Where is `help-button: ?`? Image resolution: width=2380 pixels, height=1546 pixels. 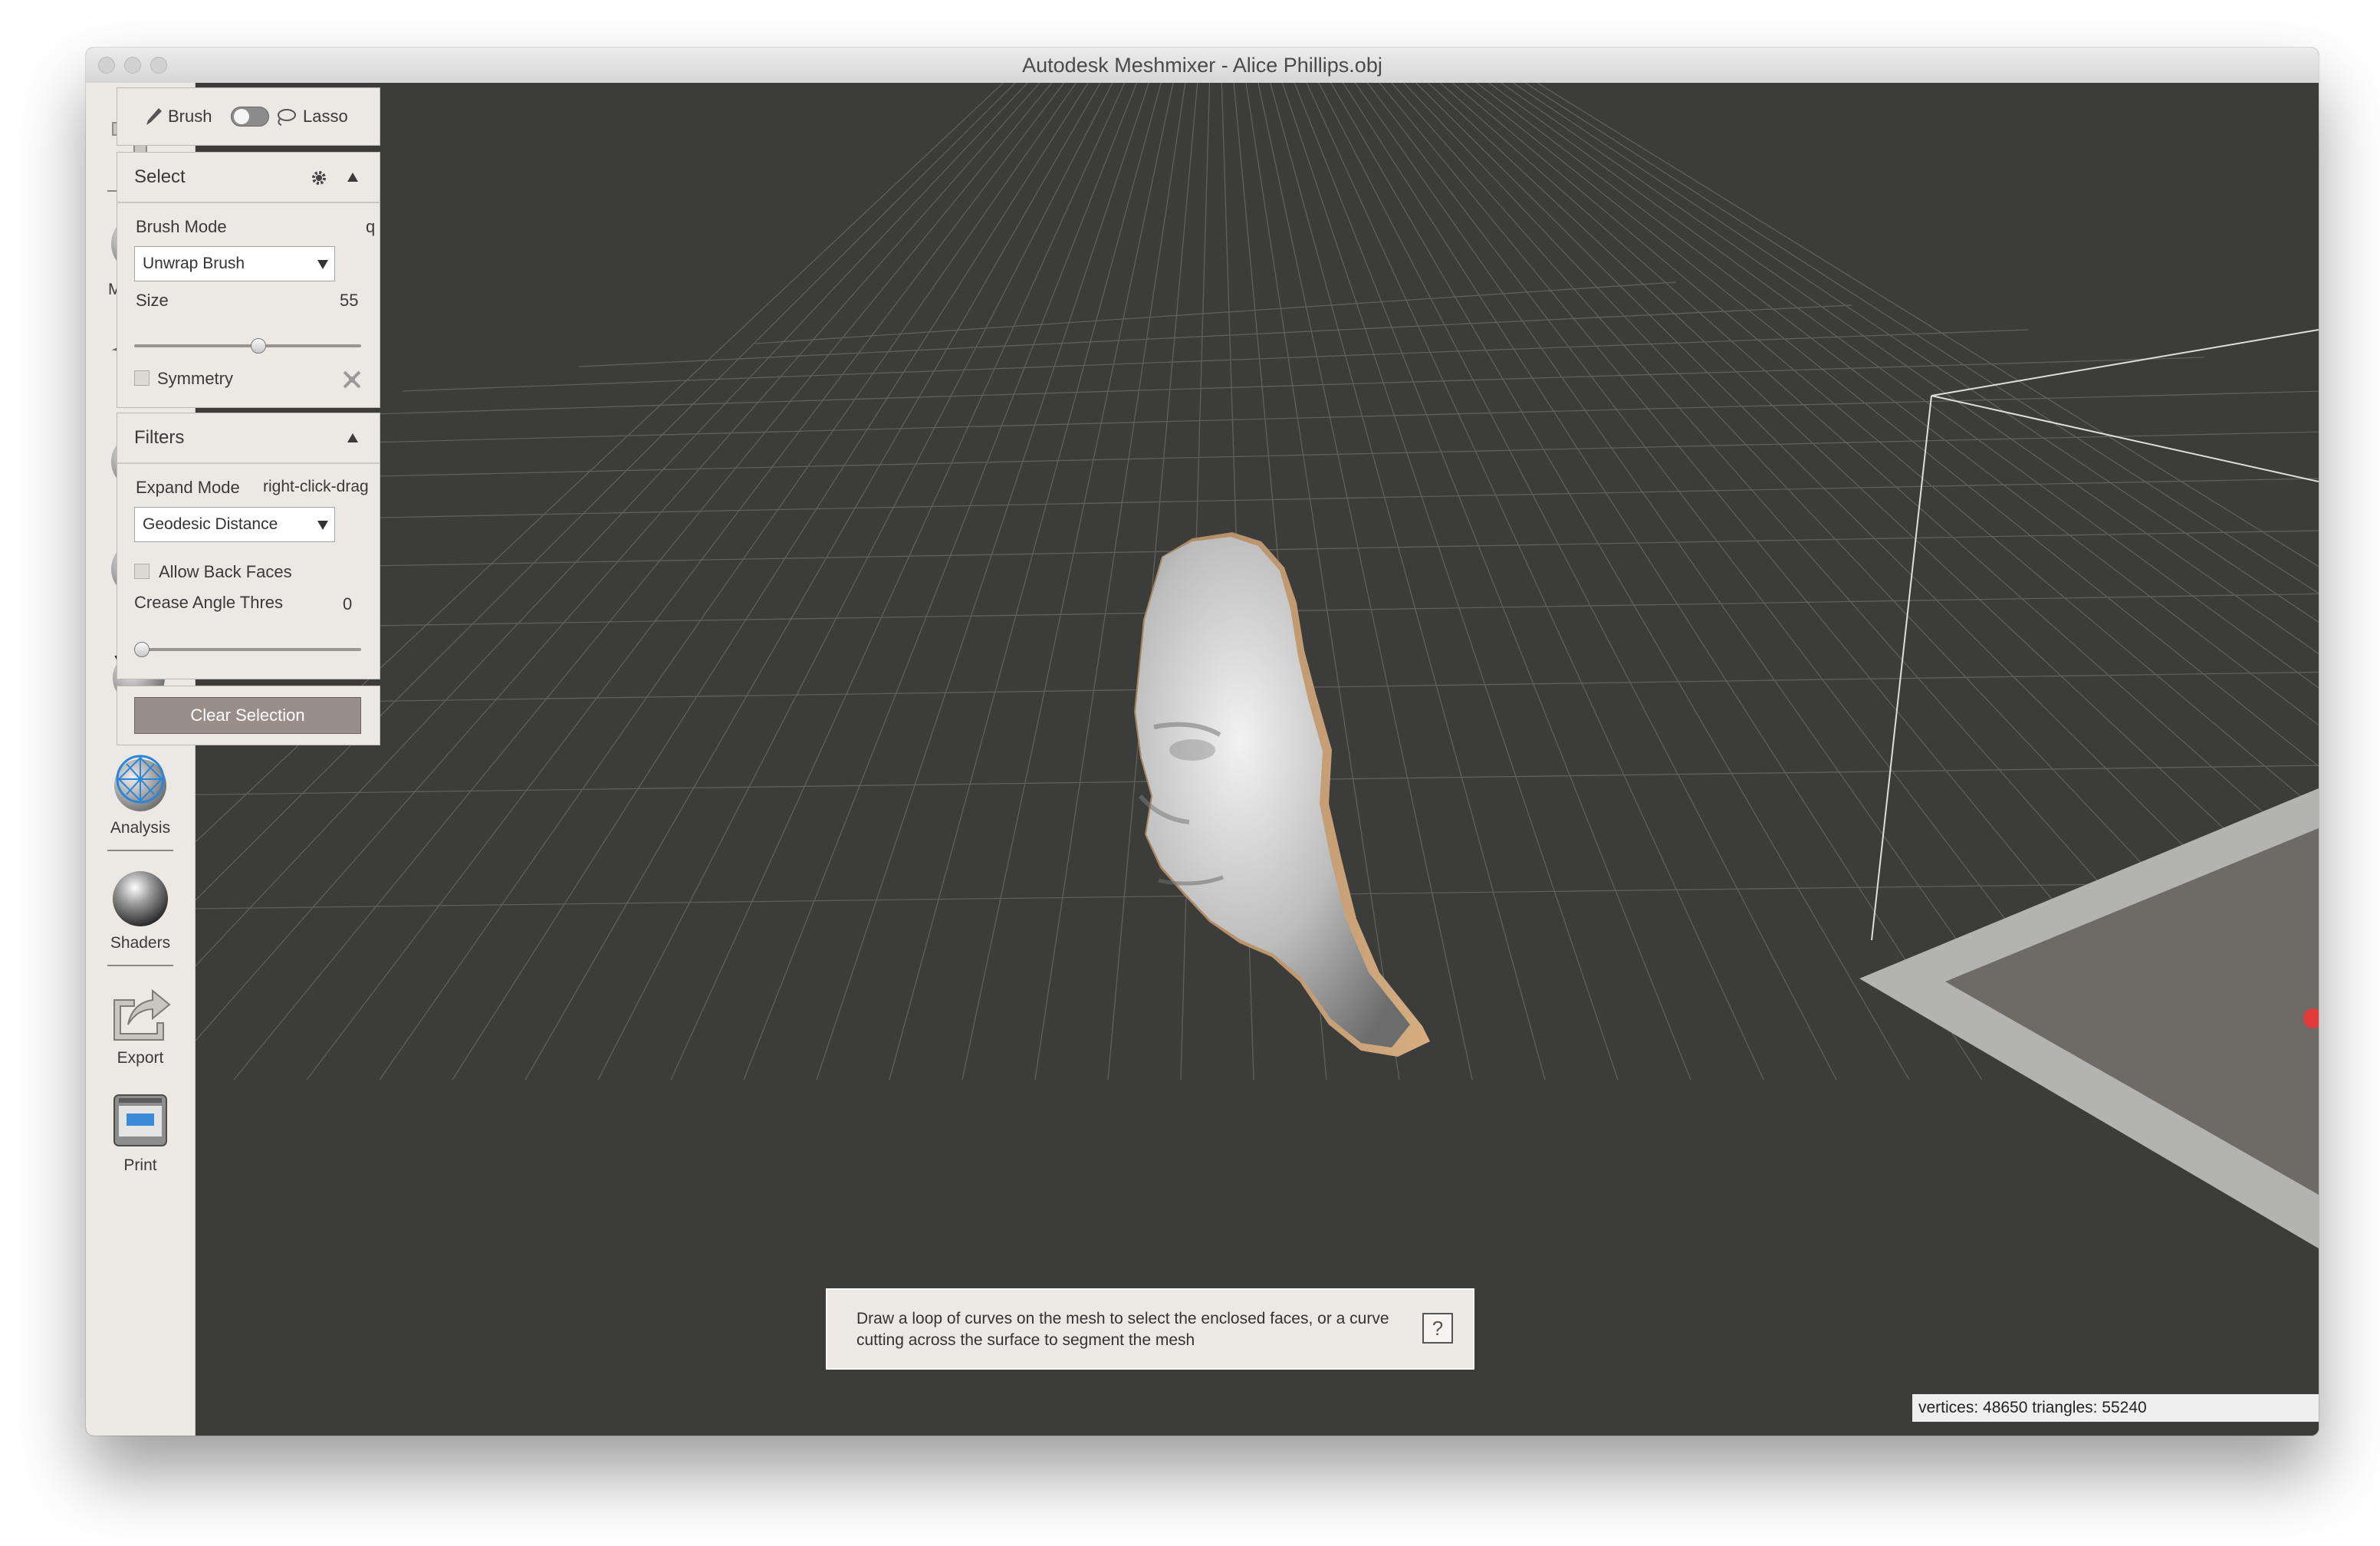
help-button: ? is located at coordinates (1438, 1329).